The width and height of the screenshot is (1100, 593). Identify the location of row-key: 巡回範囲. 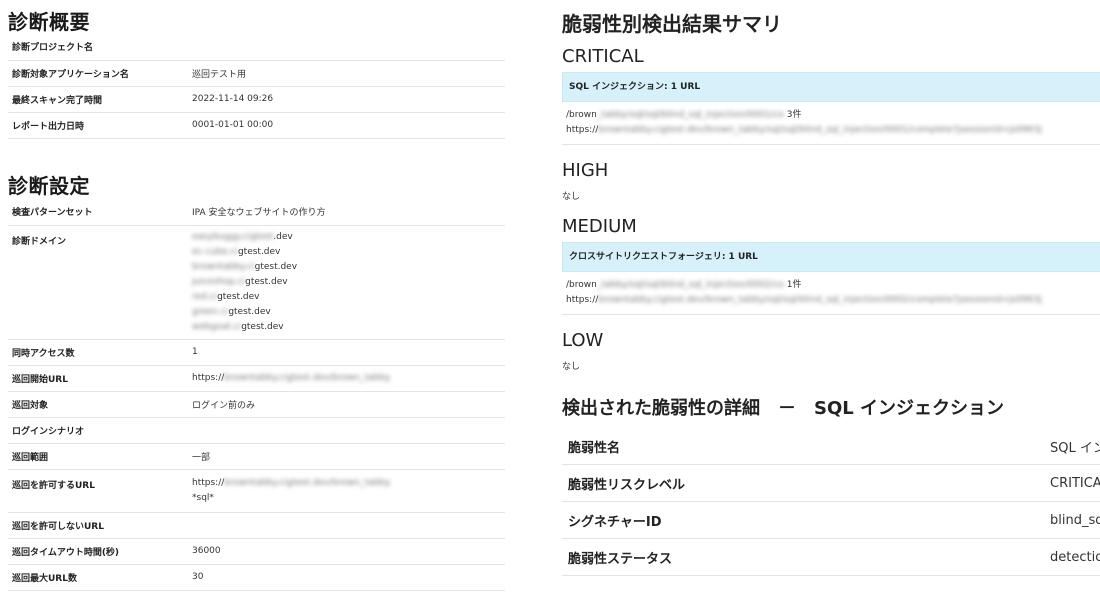
(98, 456).